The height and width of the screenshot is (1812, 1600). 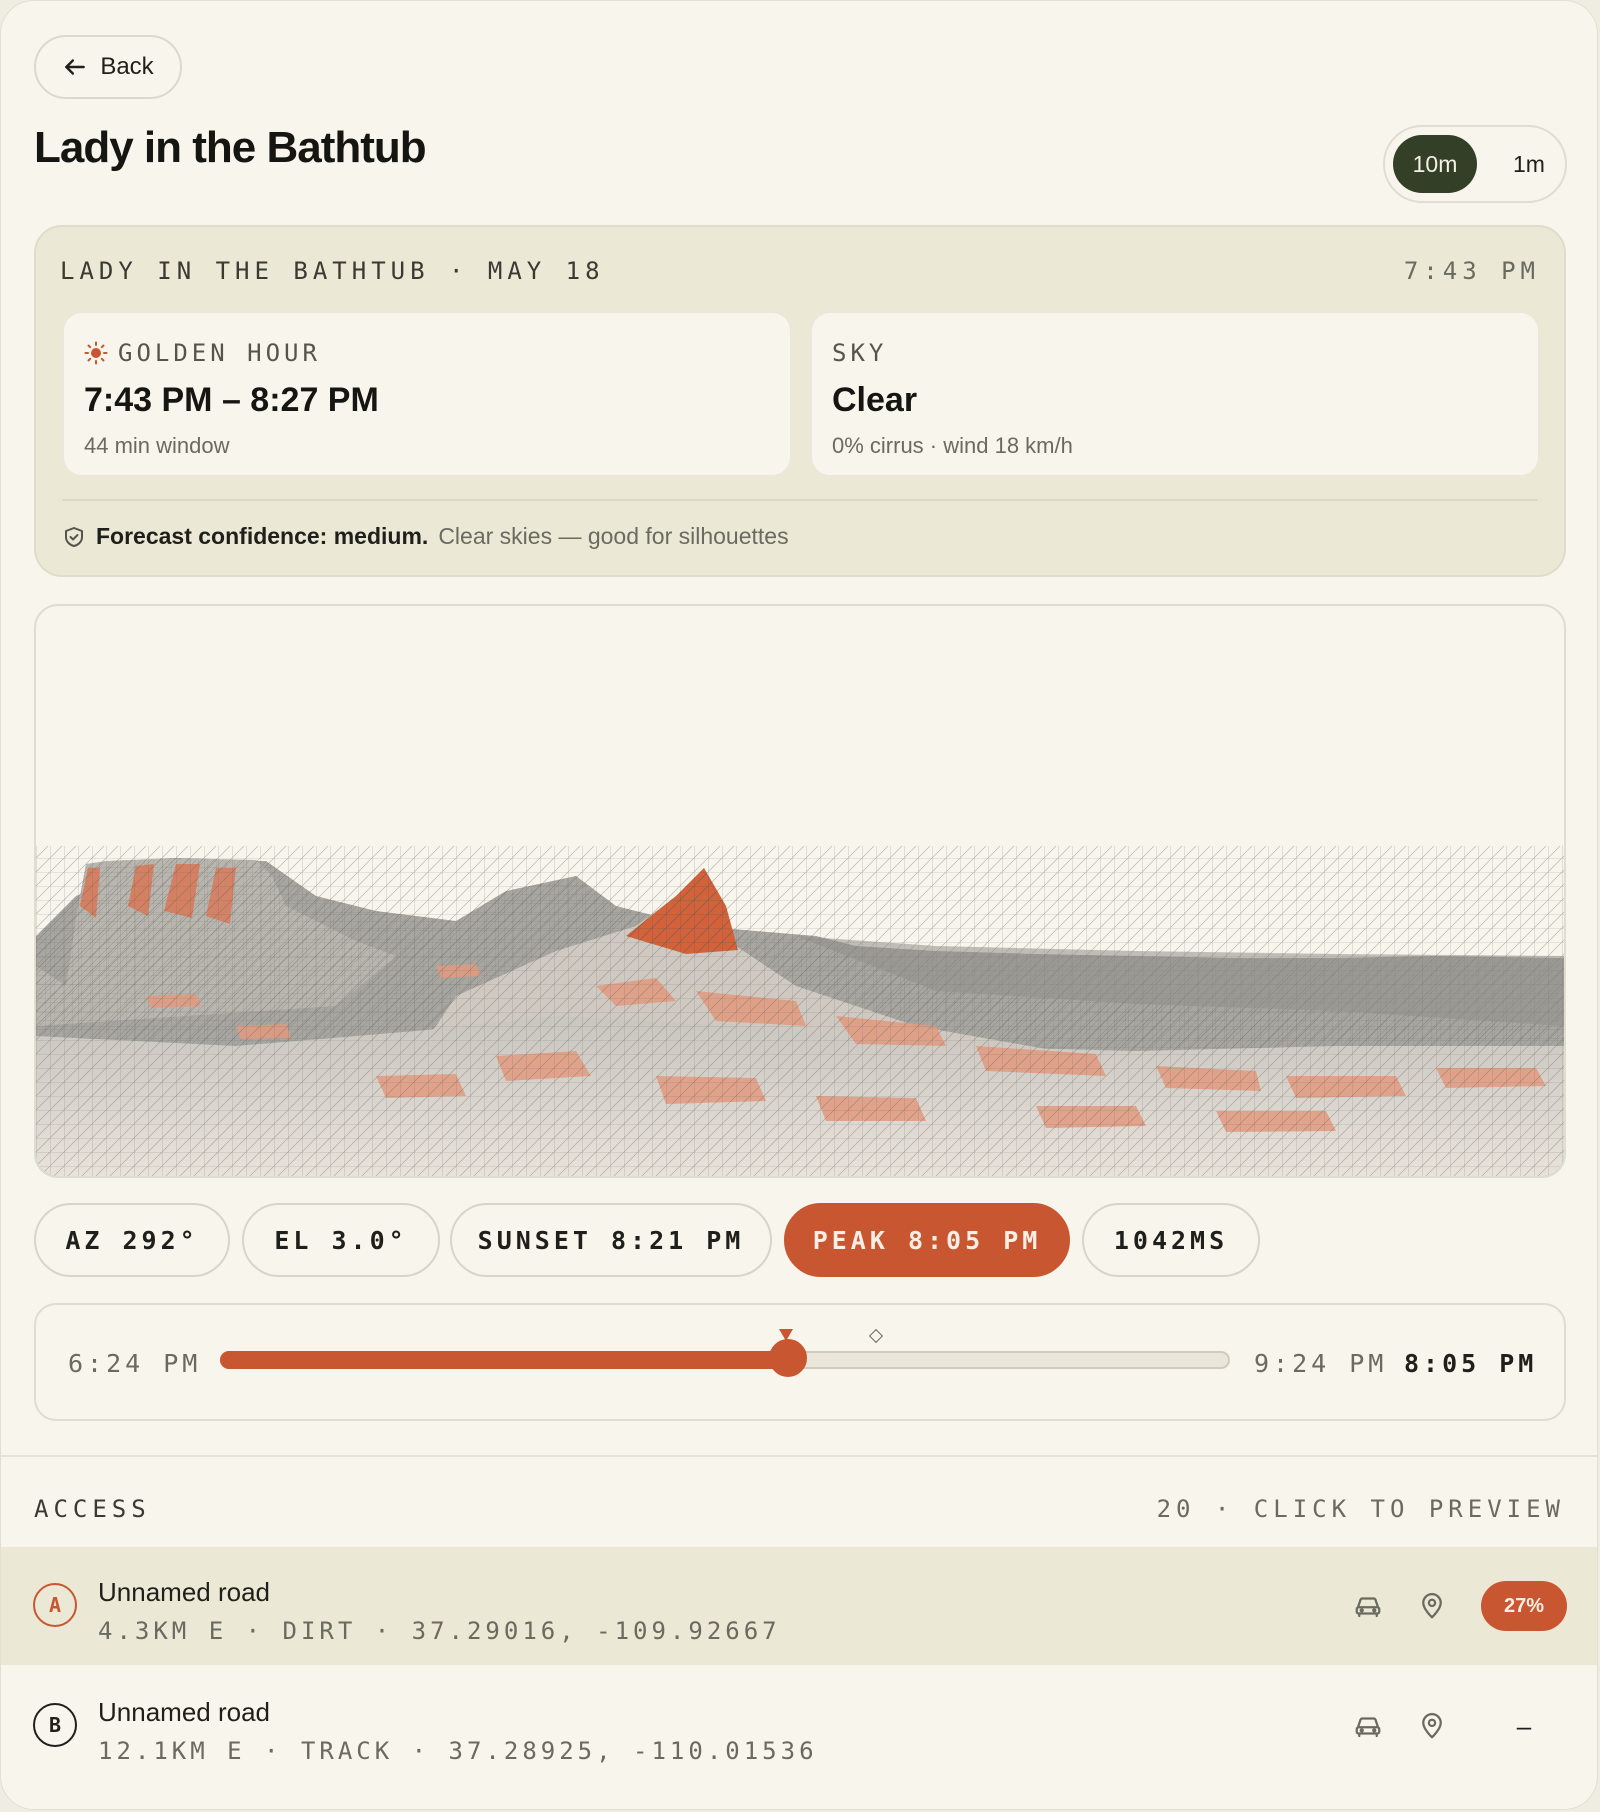 What do you see at coordinates (1471, 271) in the screenshot?
I see `forecast-time: 7:43 PM` at bounding box center [1471, 271].